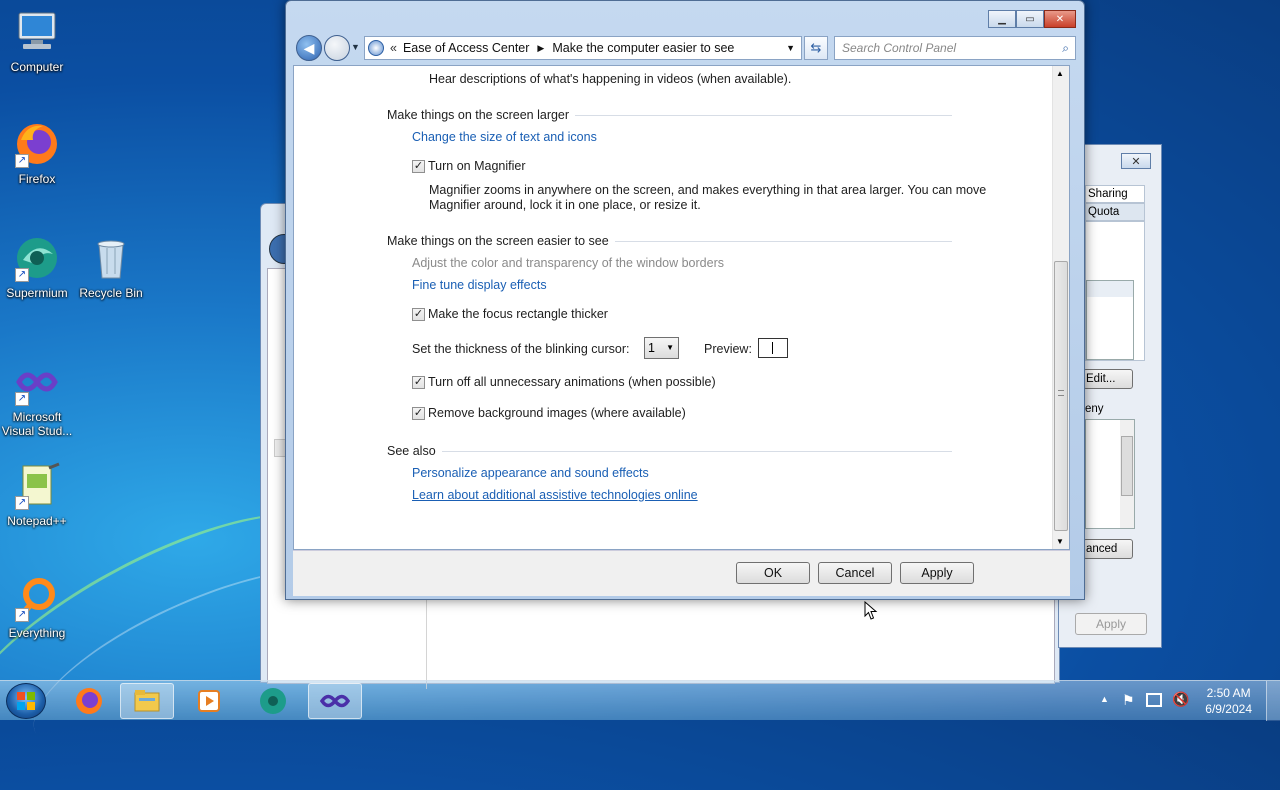 The width and height of the screenshot is (1280, 790). Describe the element at coordinates (530, 473) in the screenshot. I see `personalize-link: Personalize appearance and sound effects` at that location.